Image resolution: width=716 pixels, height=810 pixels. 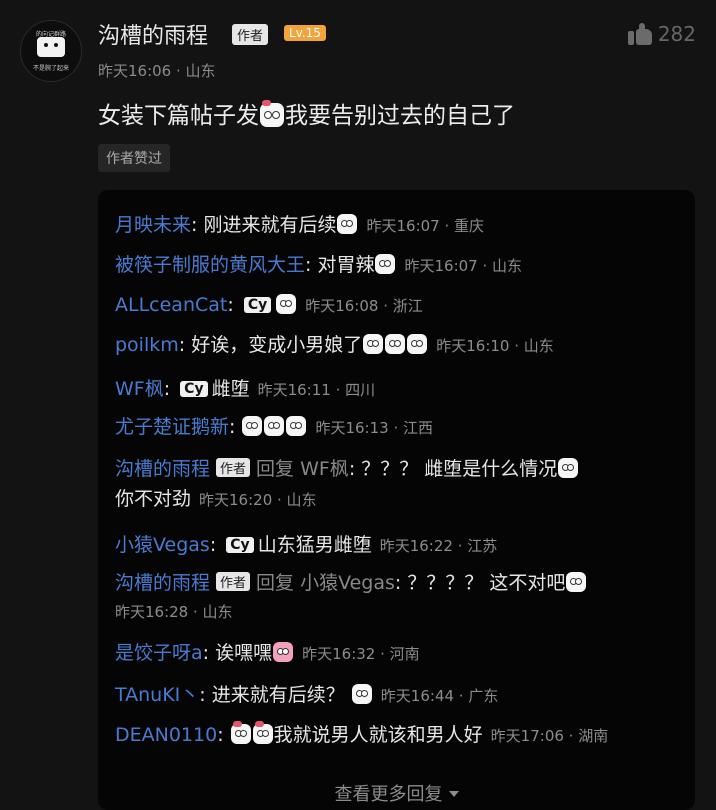 What do you see at coordinates (549, 736) in the screenshot?
I see `reply-meta: 昨天17:06 · 湖南` at bounding box center [549, 736].